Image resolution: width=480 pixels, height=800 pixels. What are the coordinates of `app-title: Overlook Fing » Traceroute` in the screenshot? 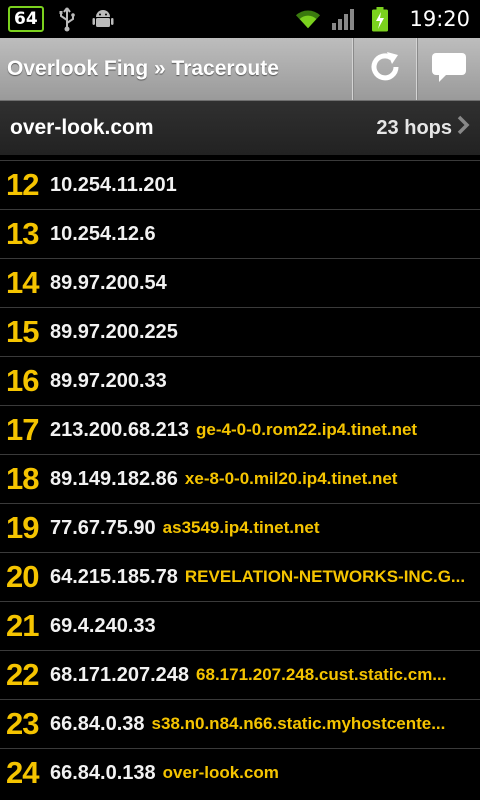 It's located at (143, 68).